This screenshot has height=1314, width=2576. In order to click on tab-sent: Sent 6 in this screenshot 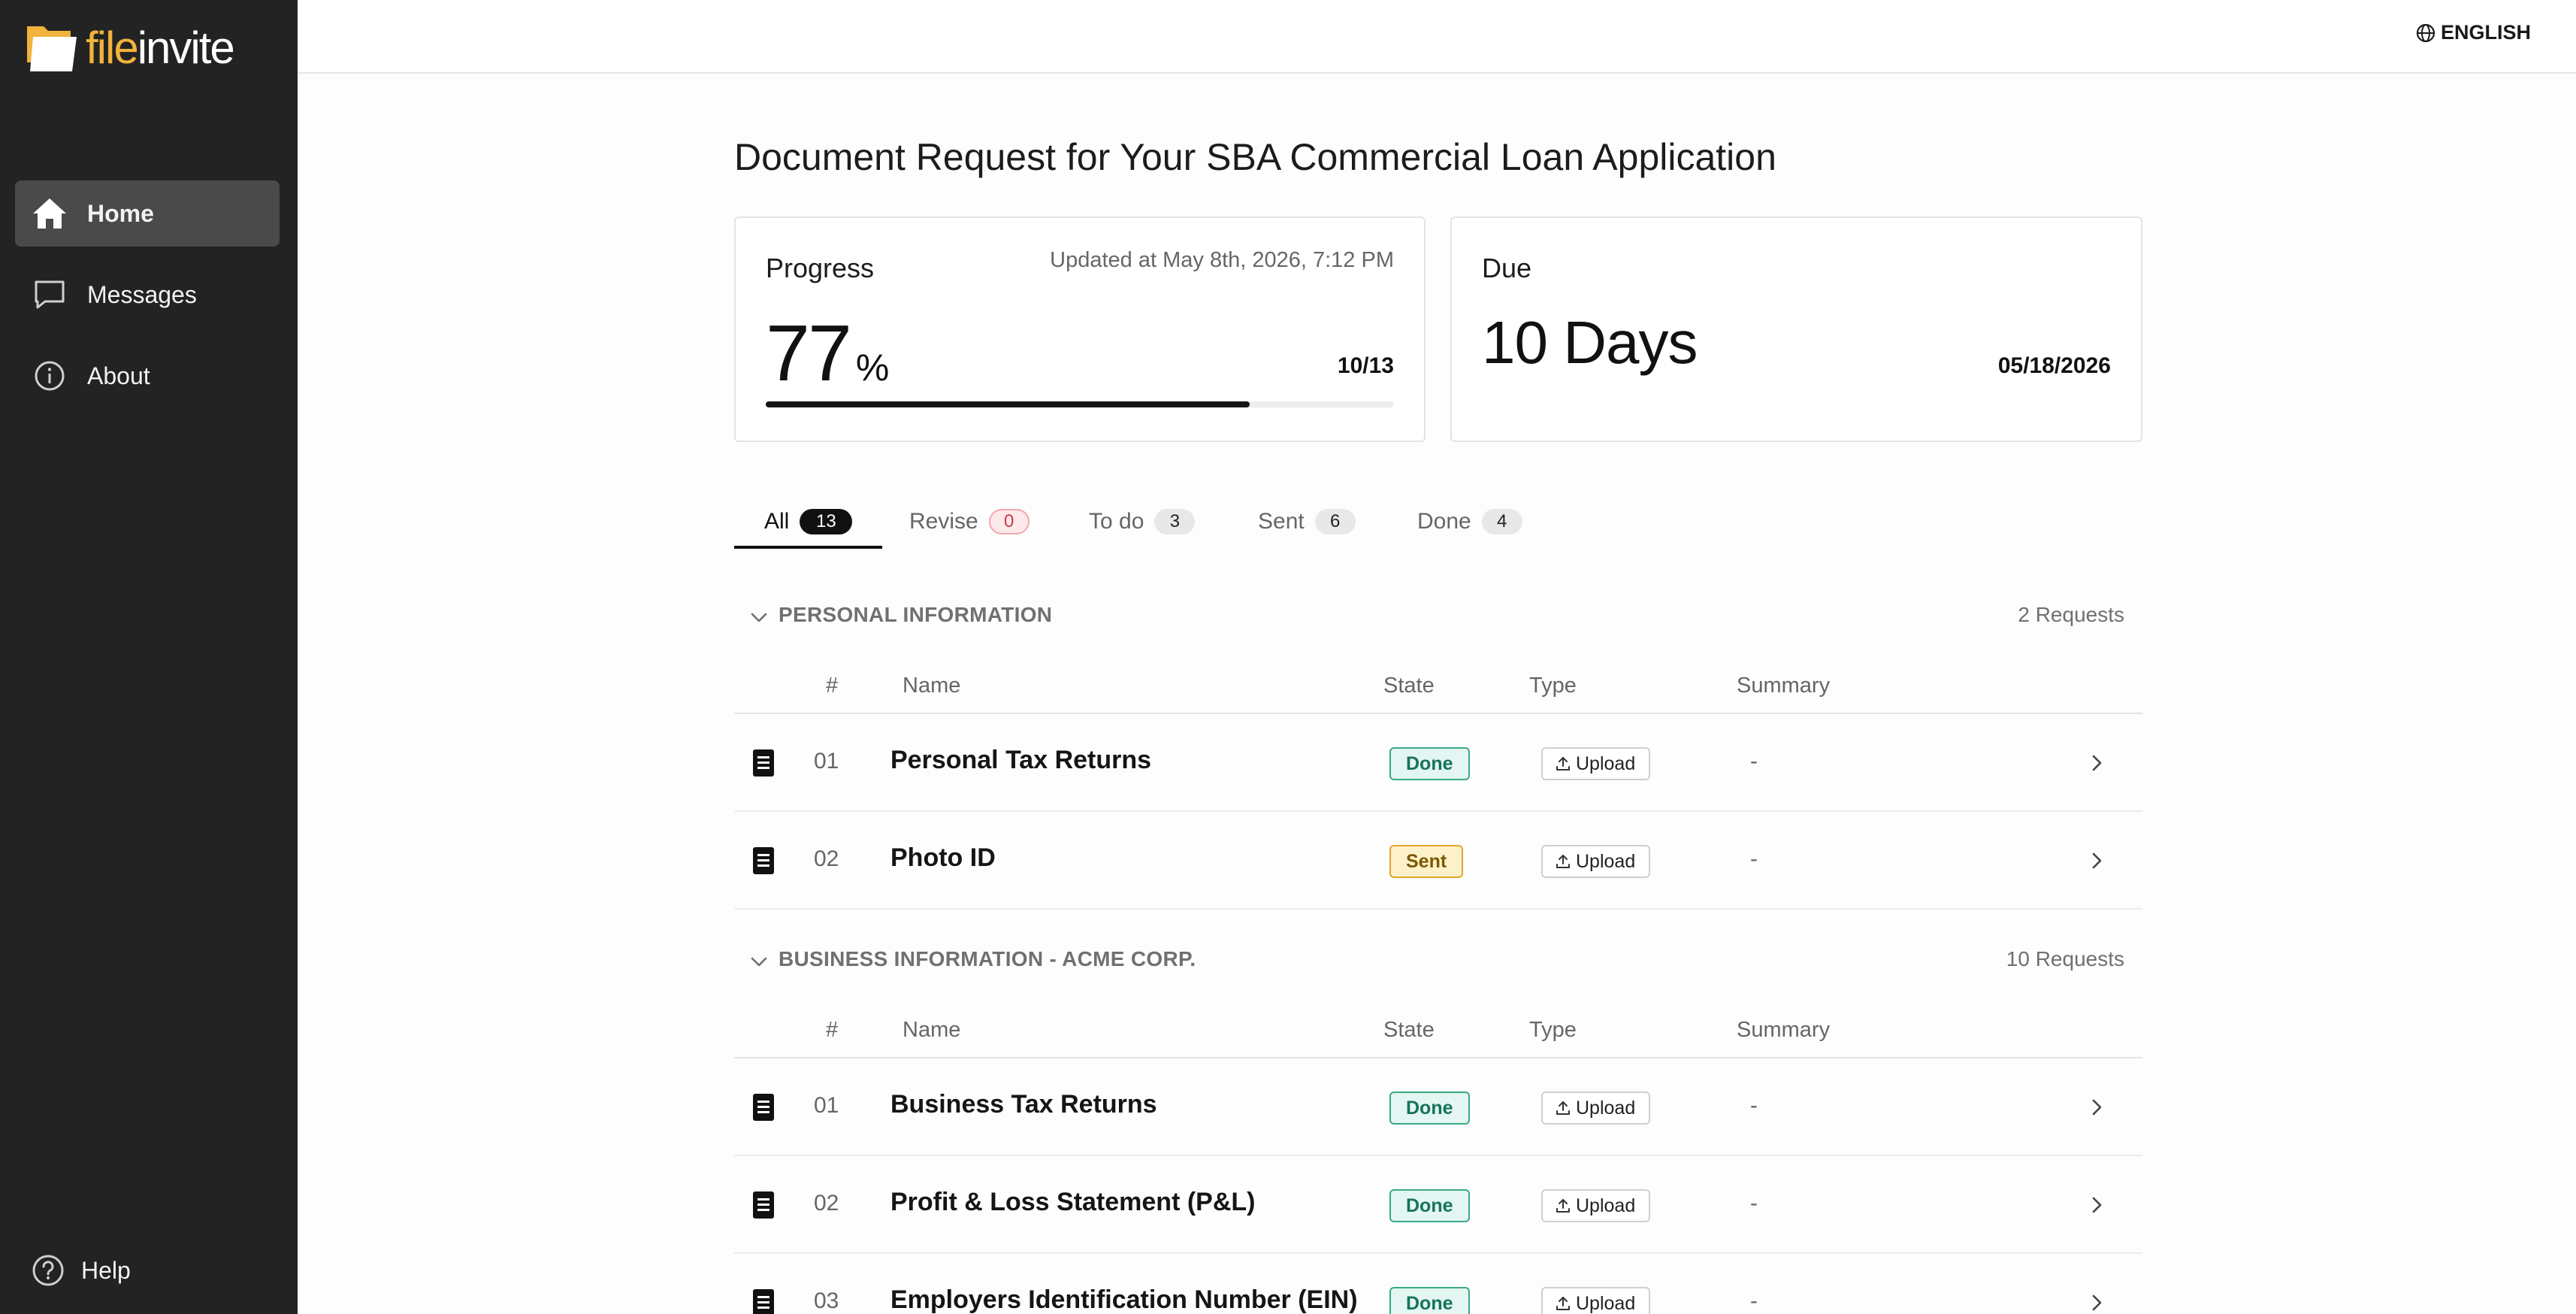, I will do `click(1307, 522)`.